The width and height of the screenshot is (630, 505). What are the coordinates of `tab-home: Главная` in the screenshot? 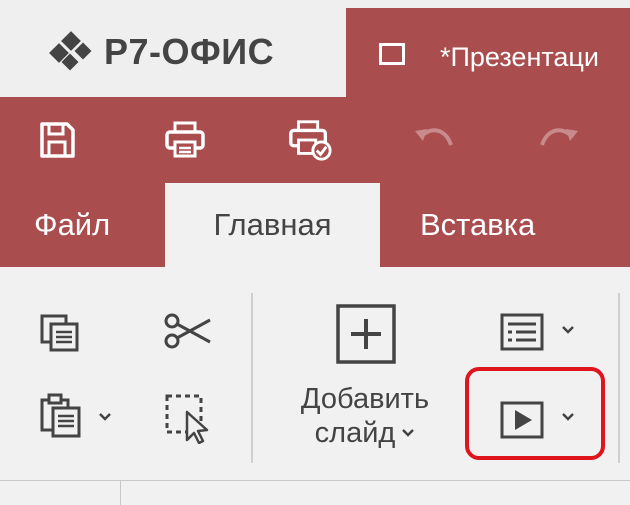 It's located at (272, 225).